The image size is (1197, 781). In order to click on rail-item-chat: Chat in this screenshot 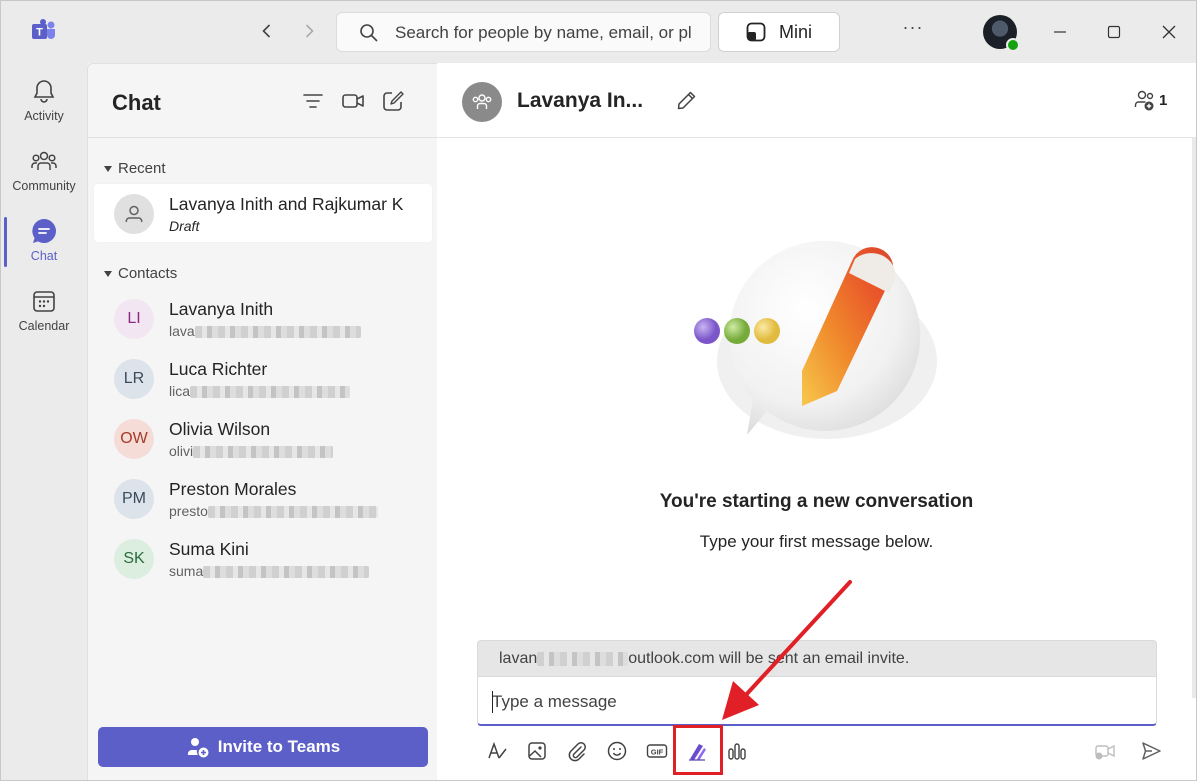, I will do `click(44, 242)`.